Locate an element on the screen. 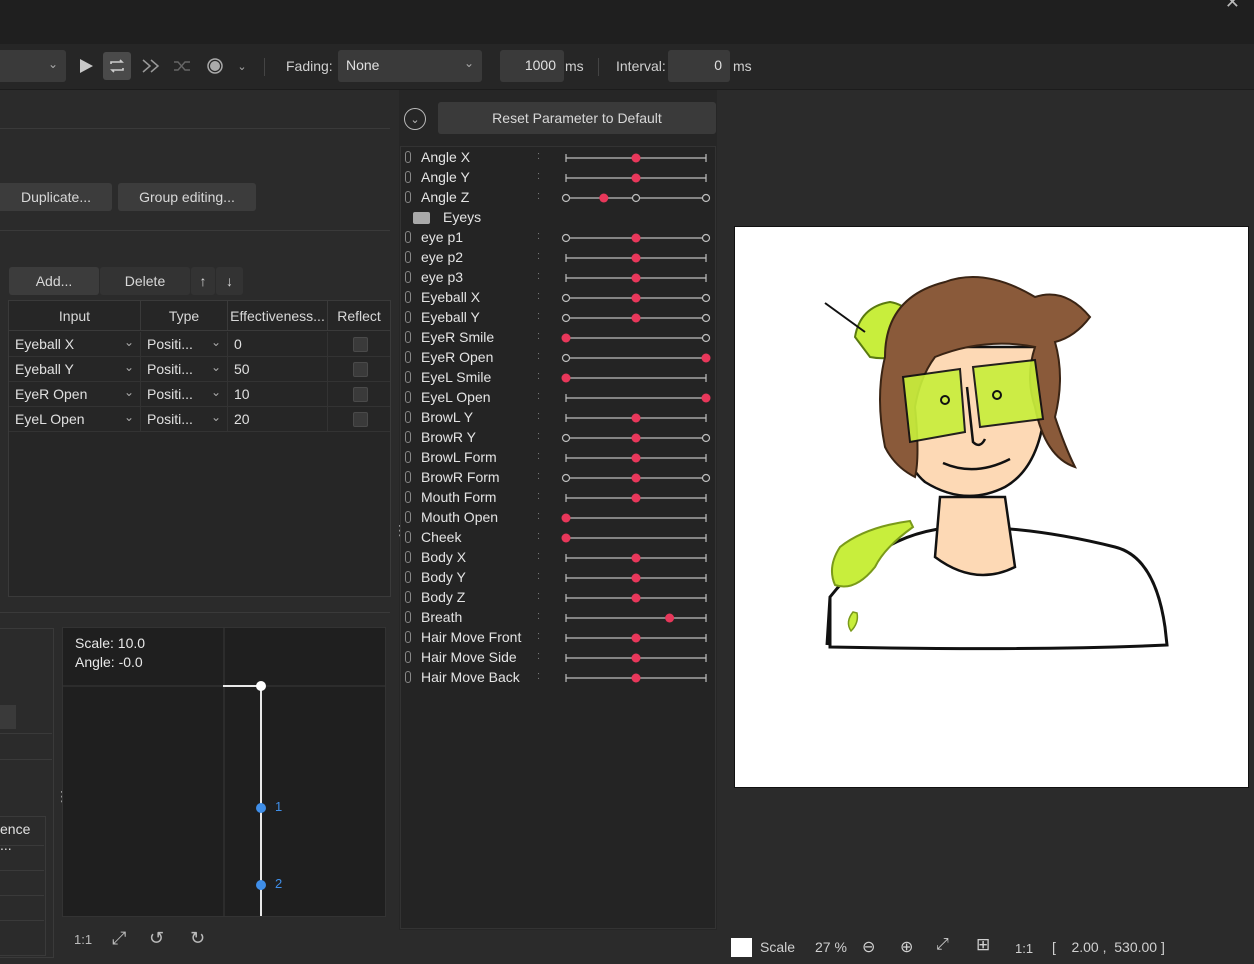  parameter-row: BrowR Y: is located at coordinates (559, 438).